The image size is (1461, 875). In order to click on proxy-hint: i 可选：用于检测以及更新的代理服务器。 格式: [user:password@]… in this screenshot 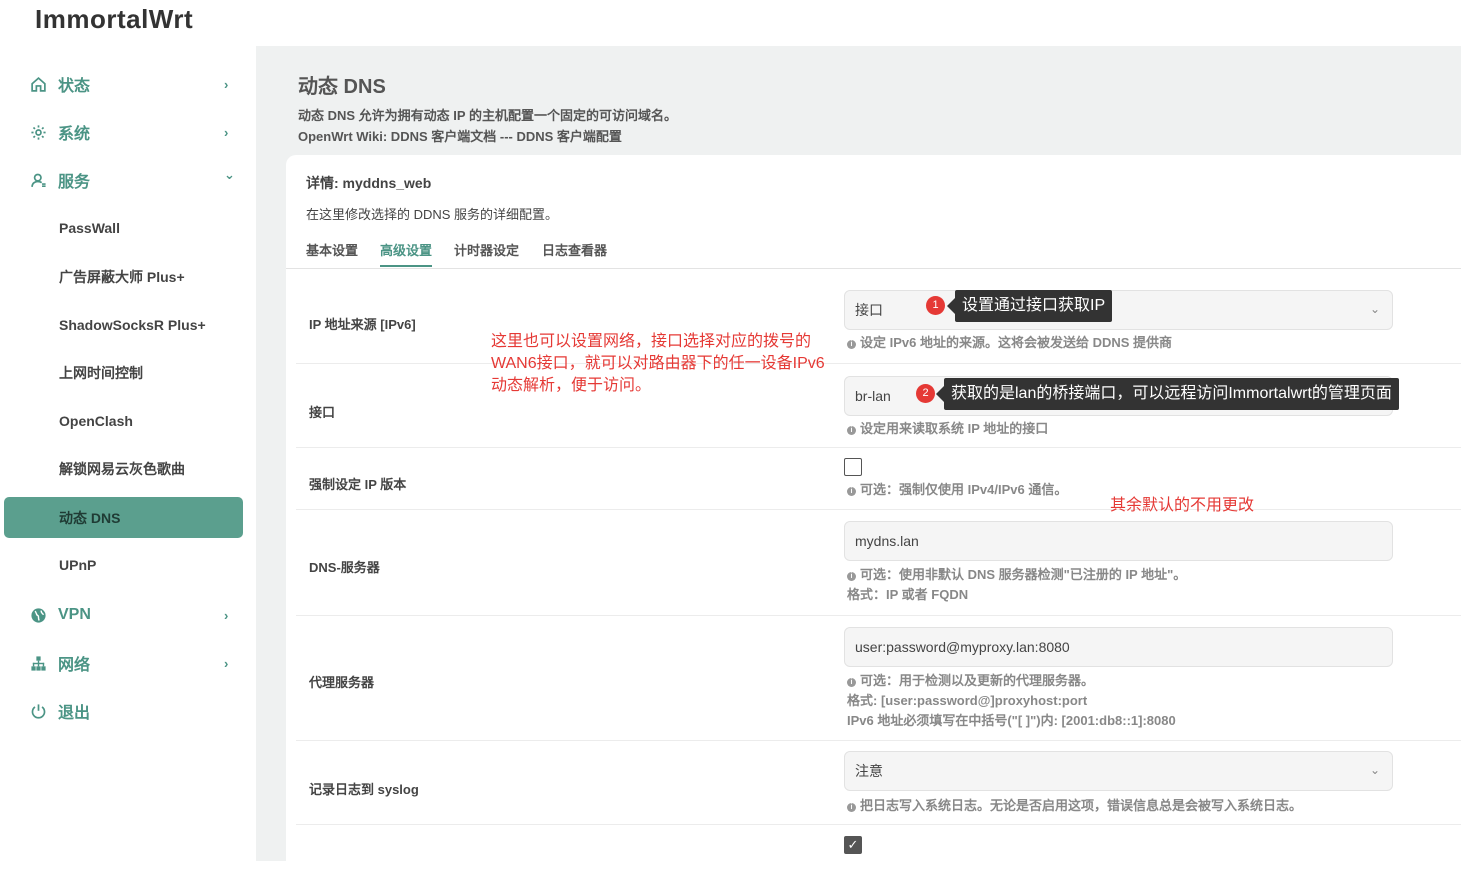, I will do `click(1011, 701)`.